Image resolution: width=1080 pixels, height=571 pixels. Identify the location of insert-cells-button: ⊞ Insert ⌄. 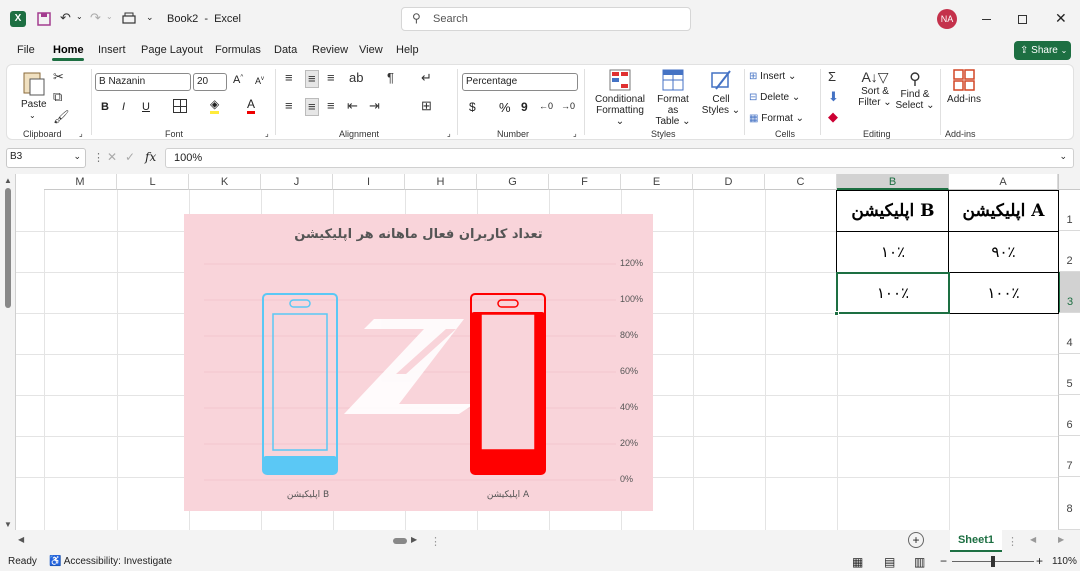
(772, 76).